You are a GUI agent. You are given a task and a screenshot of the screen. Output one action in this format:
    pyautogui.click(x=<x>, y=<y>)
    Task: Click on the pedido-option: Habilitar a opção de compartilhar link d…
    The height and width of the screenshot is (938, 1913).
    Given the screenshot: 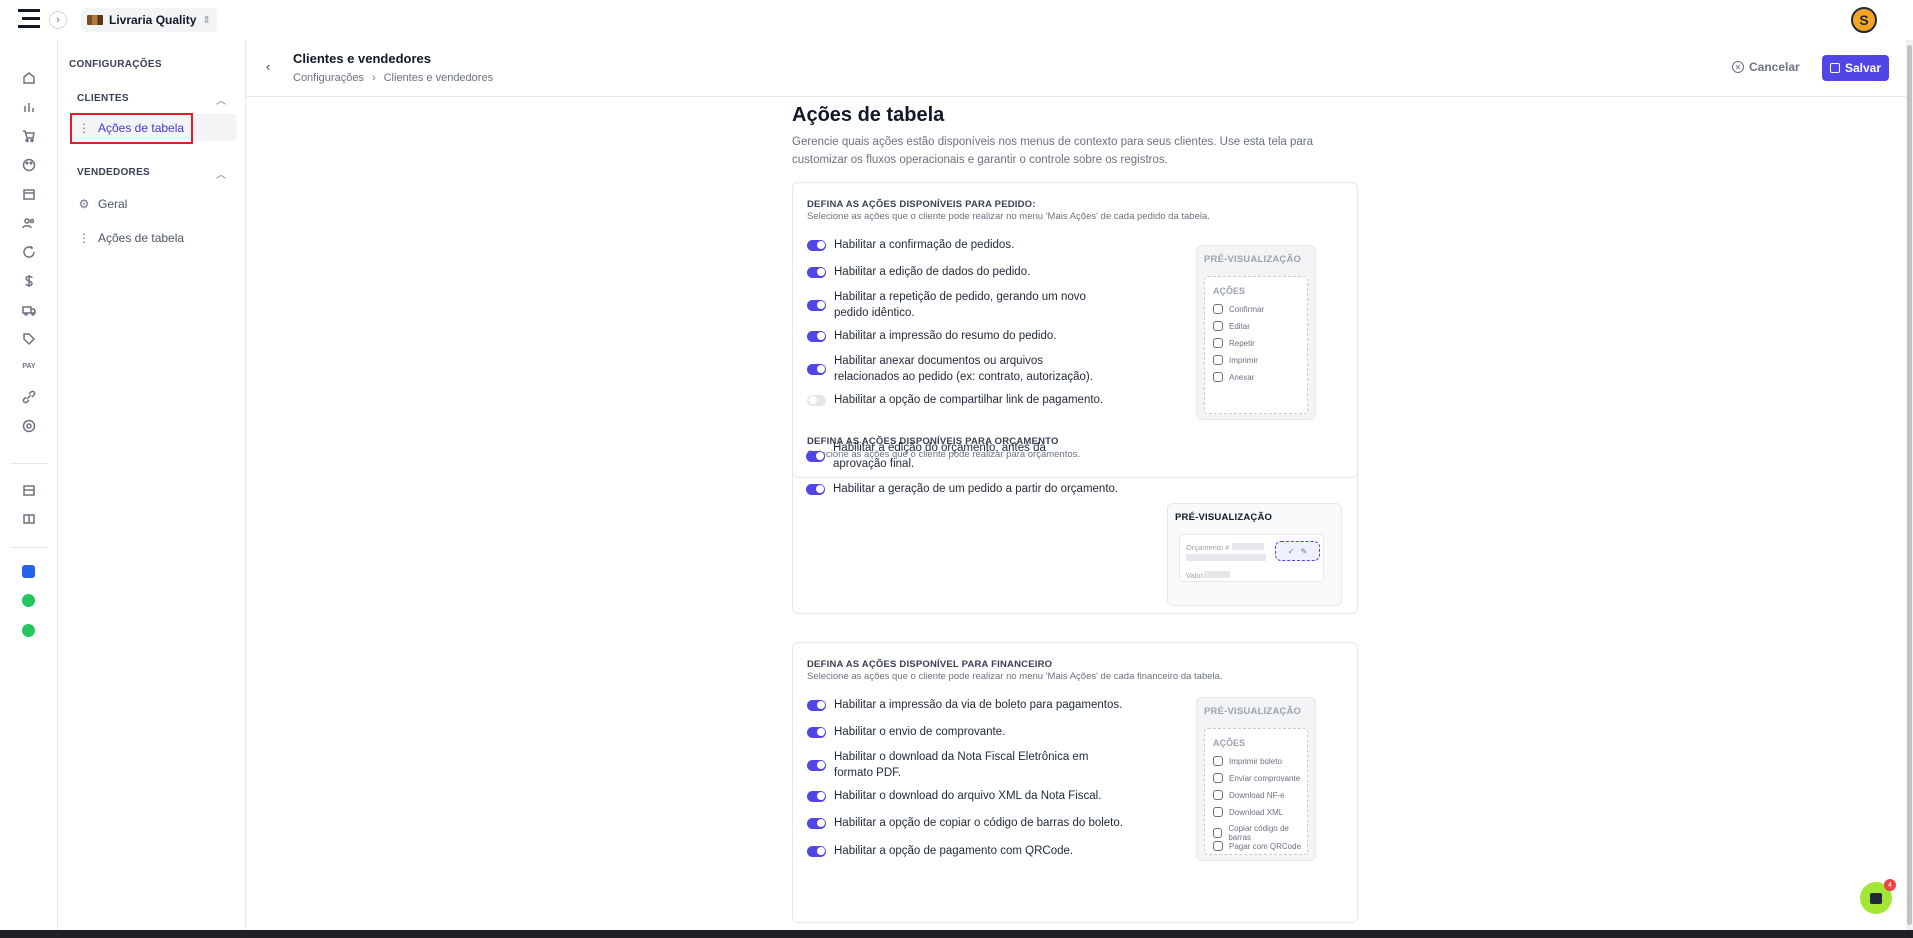 What is the action you would take?
    pyautogui.click(x=955, y=400)
    